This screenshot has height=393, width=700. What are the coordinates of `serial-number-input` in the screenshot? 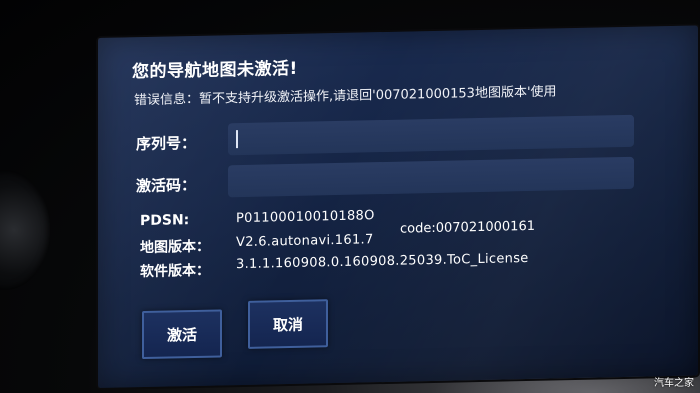 It's located at (431, 135).